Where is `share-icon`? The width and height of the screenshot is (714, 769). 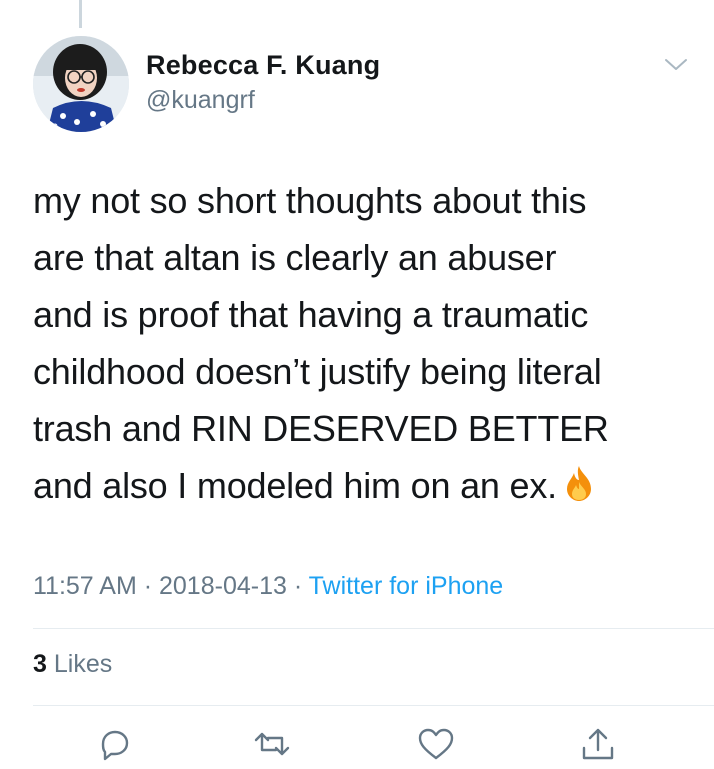
share-icon is located at coordinates (598, 744).